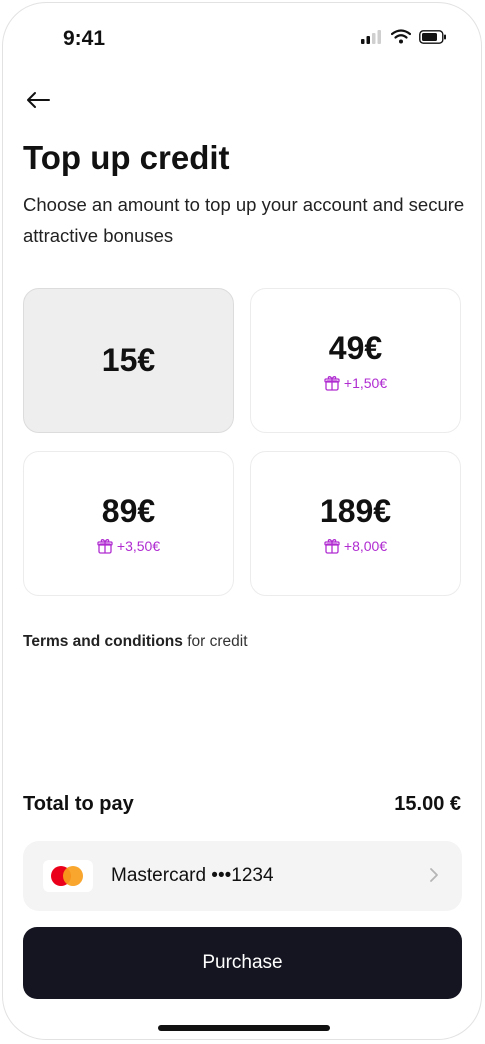 Image resolution: width=485 pixels, height=1044 pixels. What do you see at coordinates (103, 641) in the screenshot?
I see `terms-link: Terms and conditions` at bounding box center [103, 641].